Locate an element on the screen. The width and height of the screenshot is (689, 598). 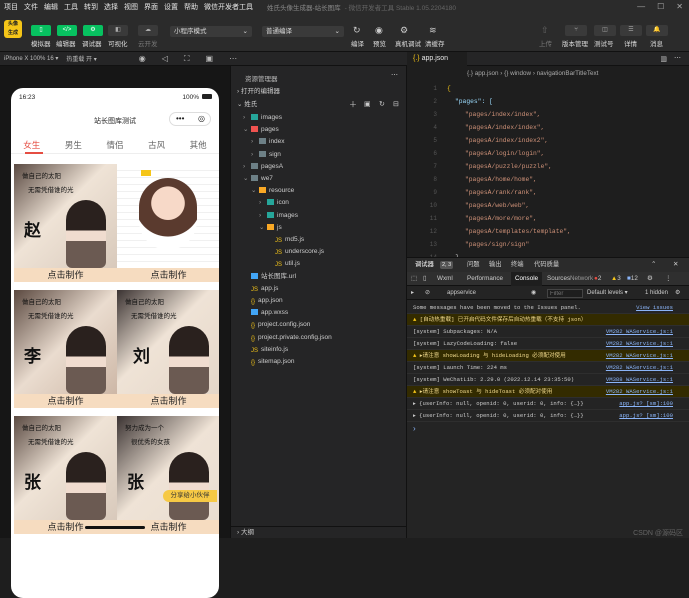
preview-button: 预览 is located at coordinates (379, 43).